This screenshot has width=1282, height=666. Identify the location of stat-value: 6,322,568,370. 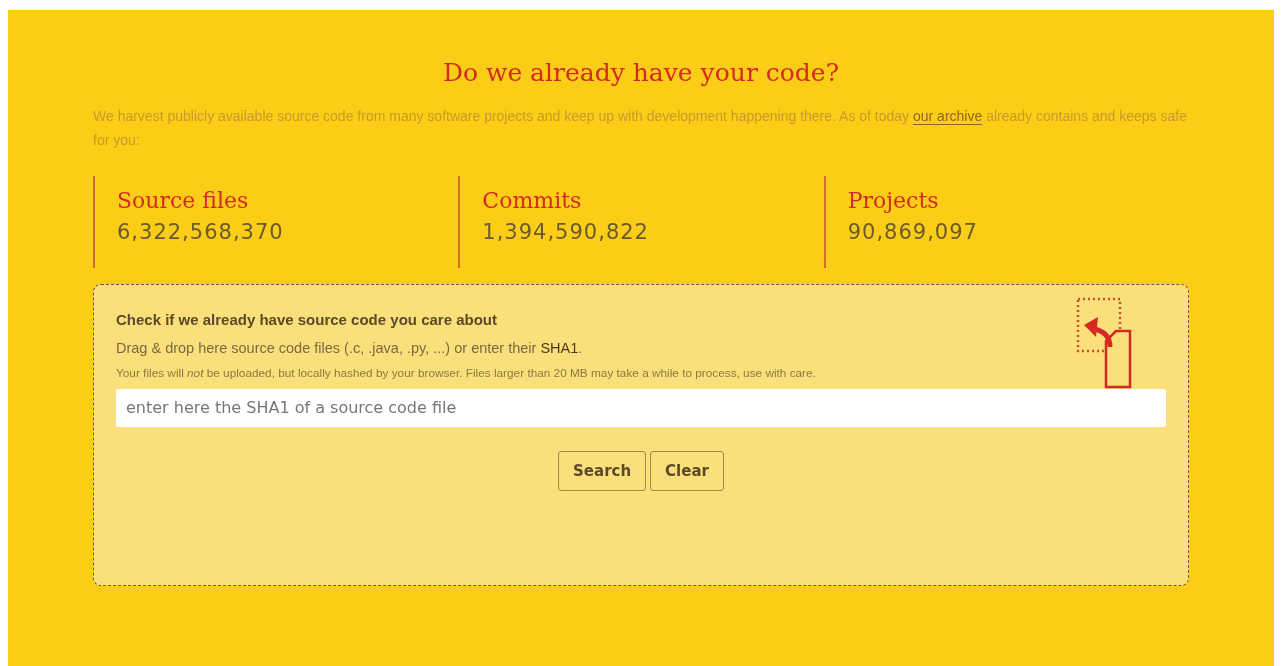
(201, 232).